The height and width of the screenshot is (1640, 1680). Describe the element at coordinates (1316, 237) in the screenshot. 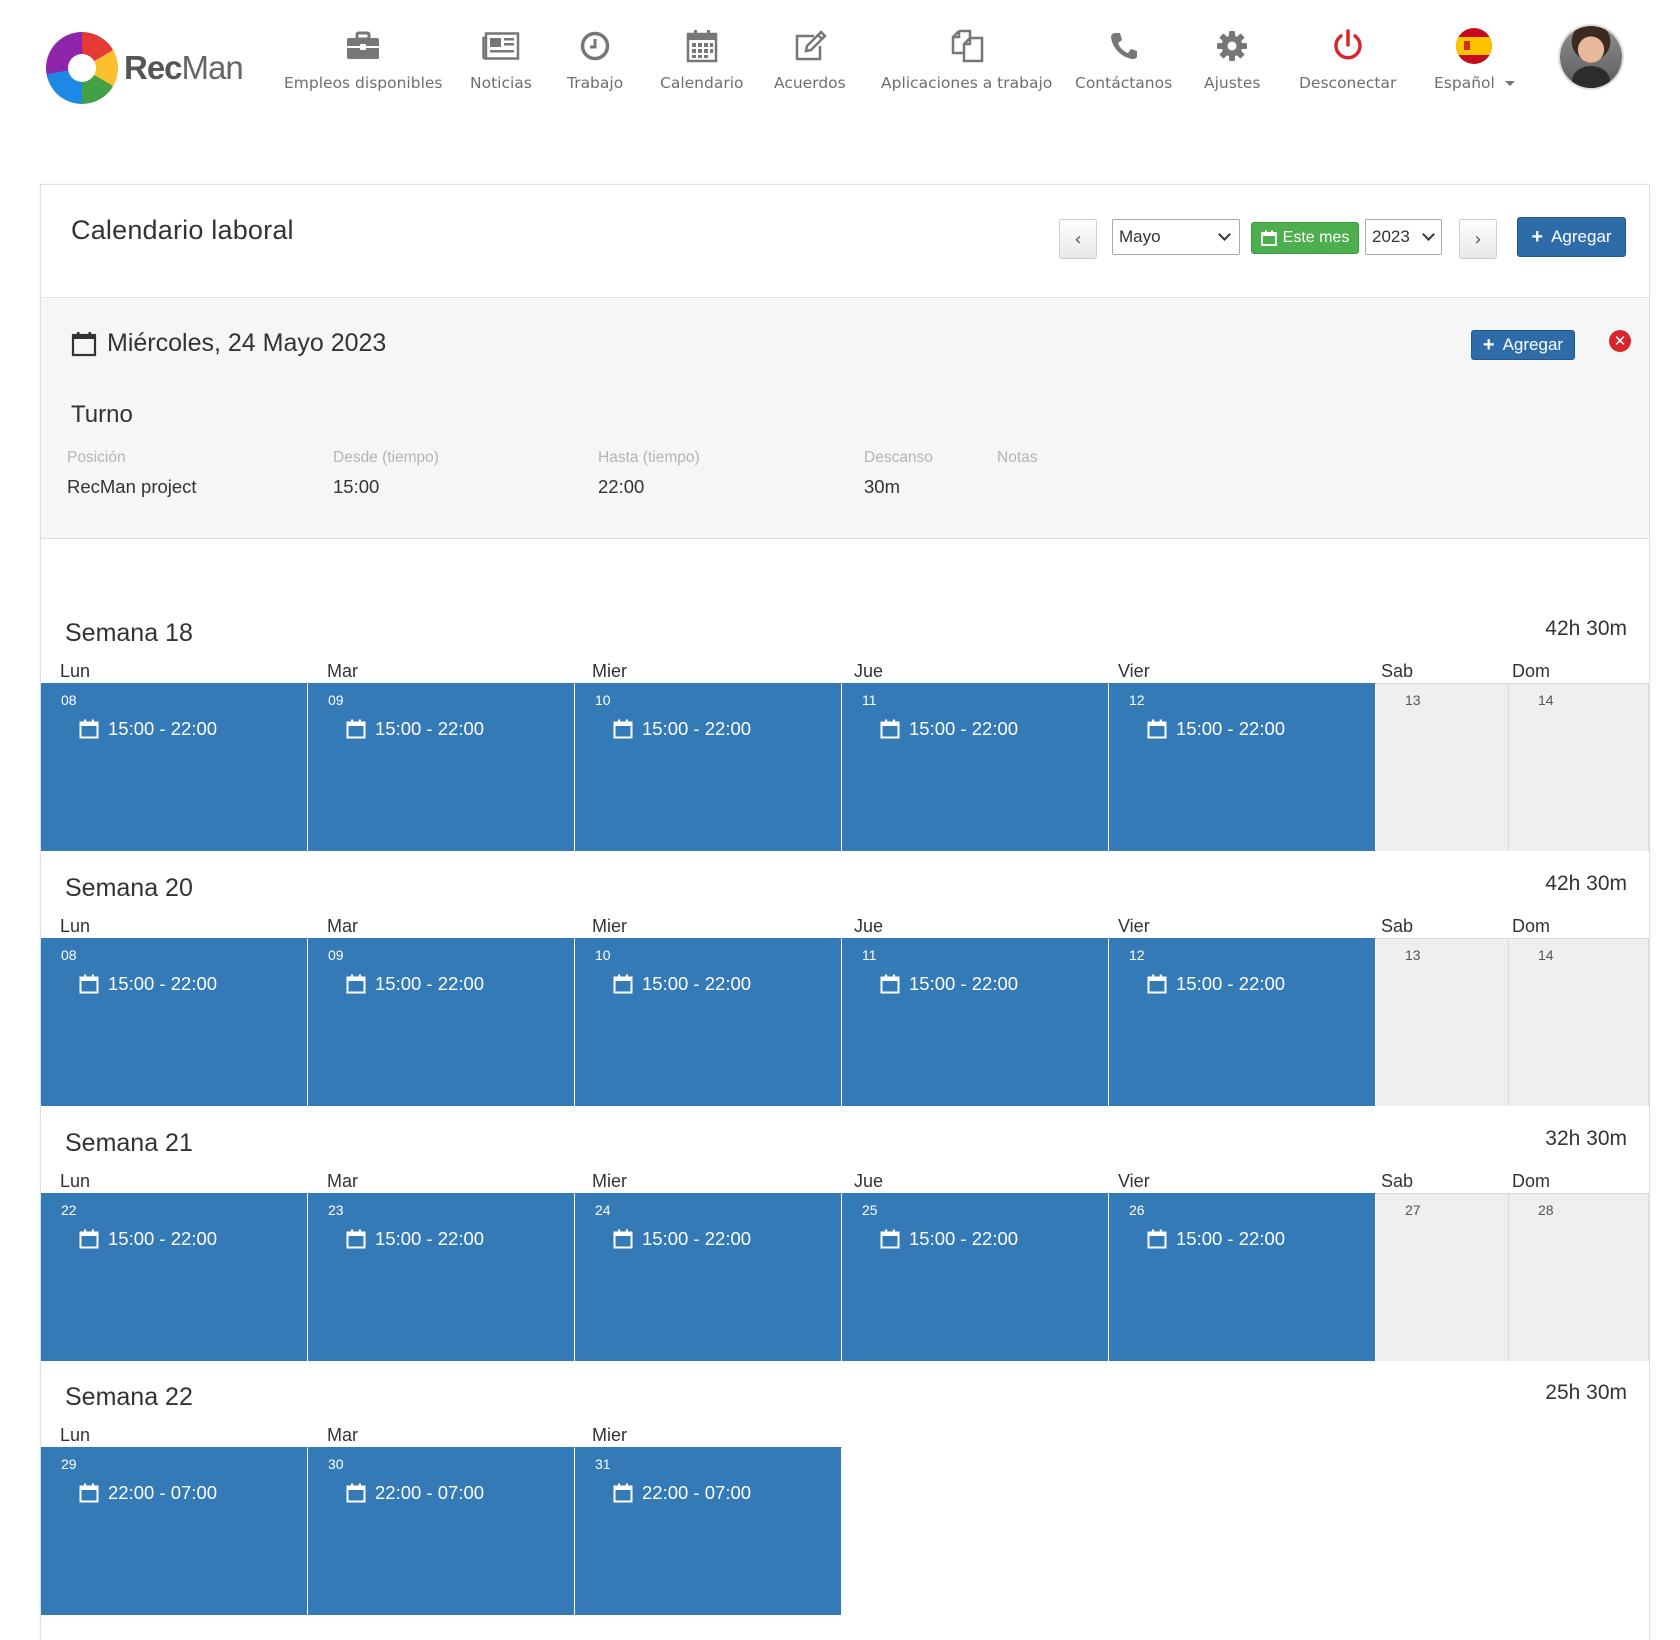

I see `this-month-label: Este mes` at that location.